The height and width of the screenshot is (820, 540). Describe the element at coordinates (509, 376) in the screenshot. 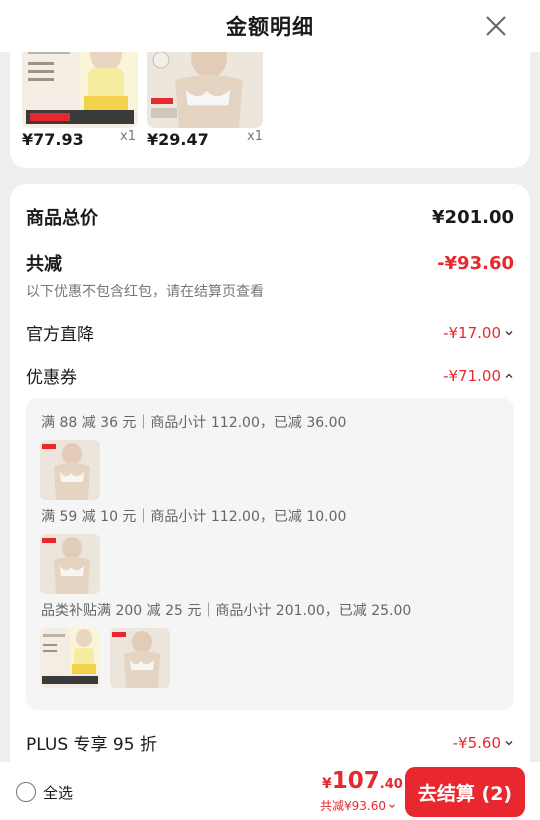

I see `chevron-up-icon` at that location.